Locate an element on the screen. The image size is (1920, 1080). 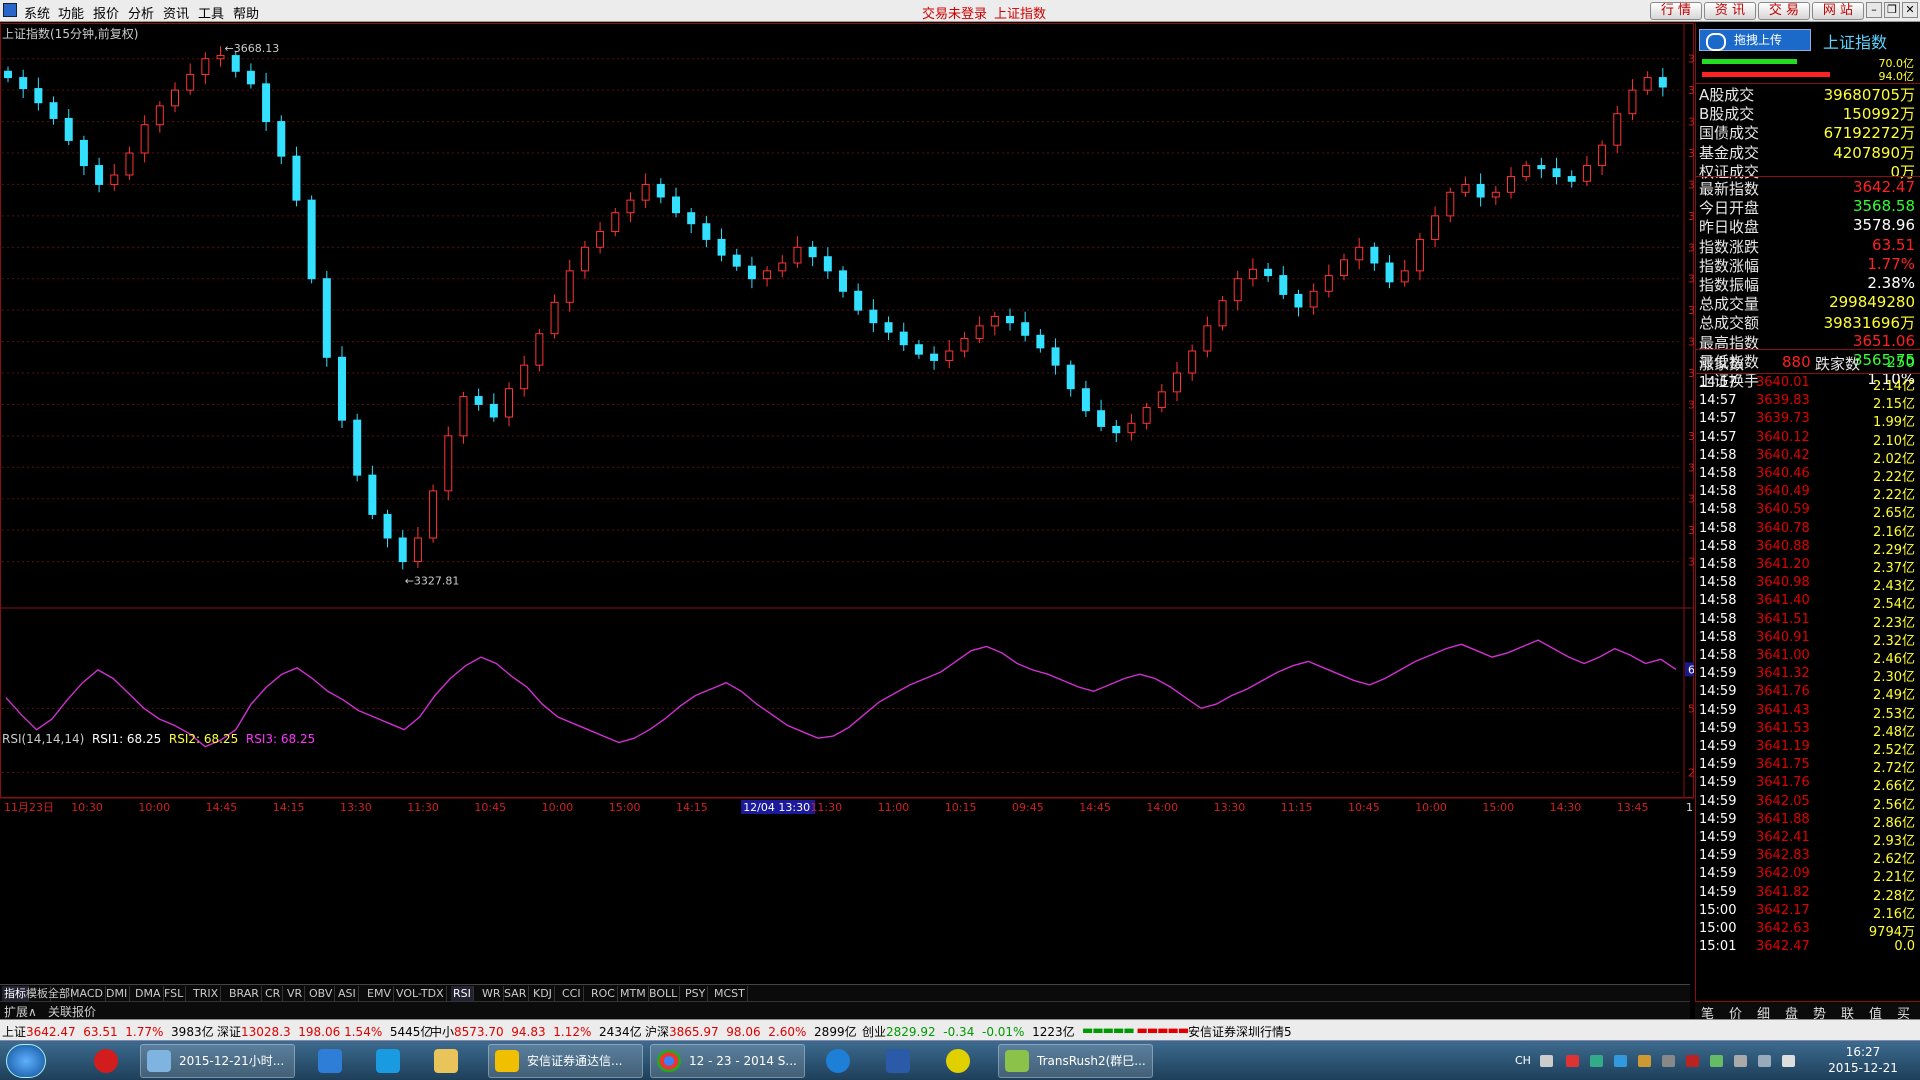
panel-header: 拖拽上传 上证指数 is located at coordinates (1808, 39).